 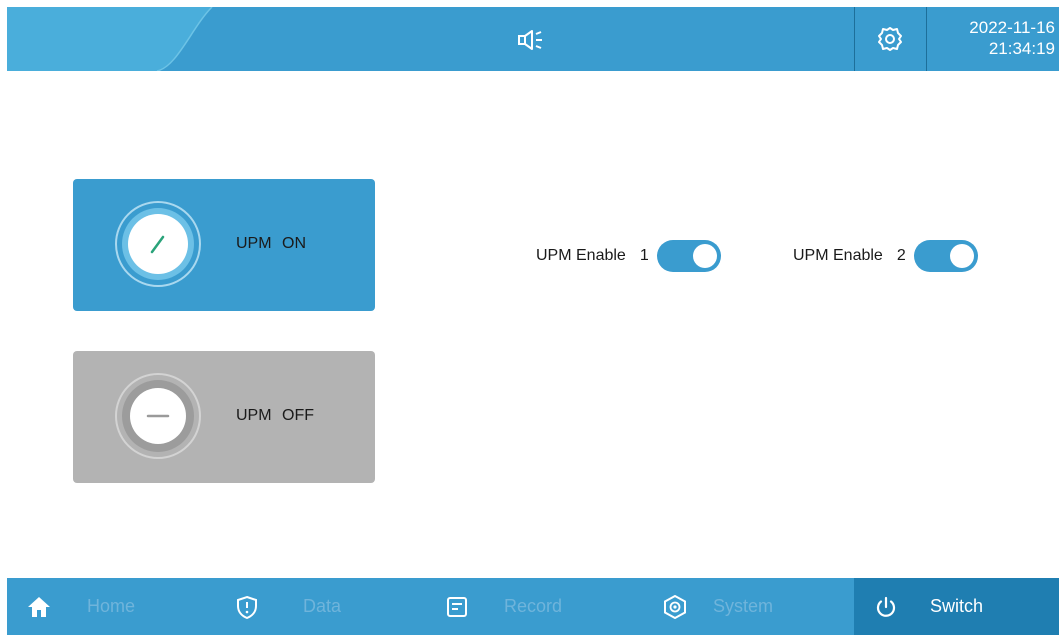 What do you see at coordinates (1021, 48) in the screenshot?
I see `time-text: 21:34:19` at bounding box center [1021, 48].